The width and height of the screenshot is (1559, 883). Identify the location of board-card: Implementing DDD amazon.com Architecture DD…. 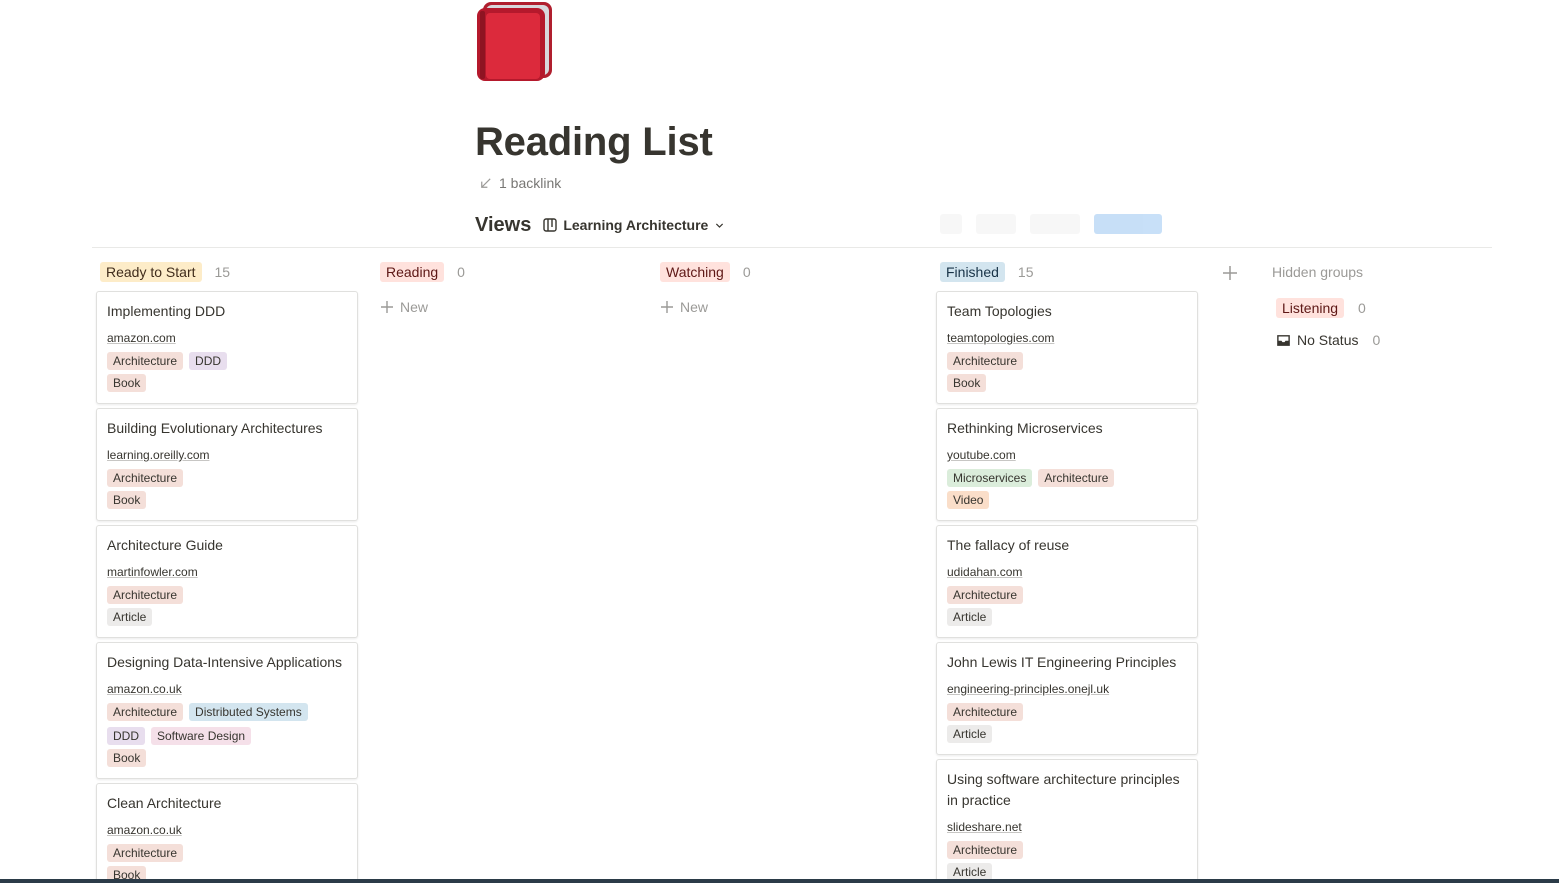
(227, 347).